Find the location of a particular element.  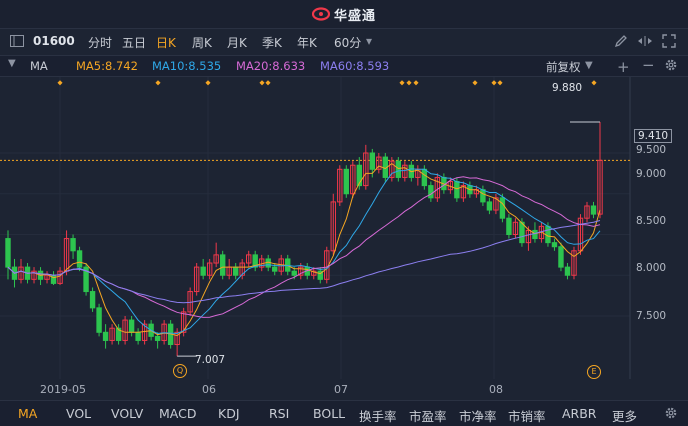

ma-collapse-chevron-icon: ▼ is located at coordinates (12, 63).